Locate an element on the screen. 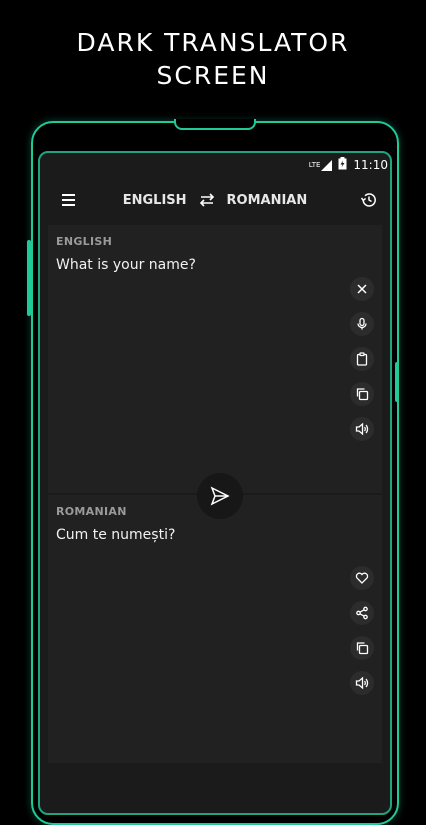 Image resolution: width=426 pixels, height=825 pixels. paste-button is located at coordinates (362, 359).